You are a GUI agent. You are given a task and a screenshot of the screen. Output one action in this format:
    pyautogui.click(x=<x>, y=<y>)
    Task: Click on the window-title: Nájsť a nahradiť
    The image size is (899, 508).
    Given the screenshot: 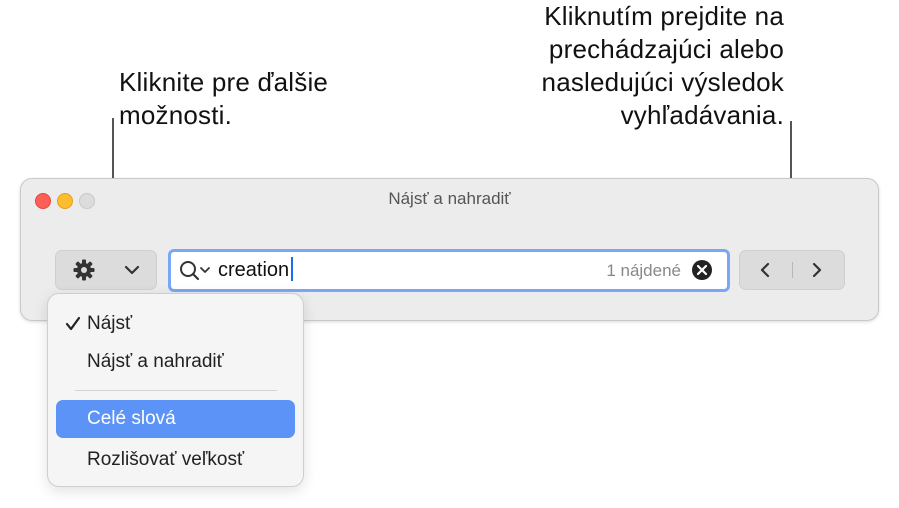 What is the action you would take?
    pyautogui.click(x=449, y=198)
    